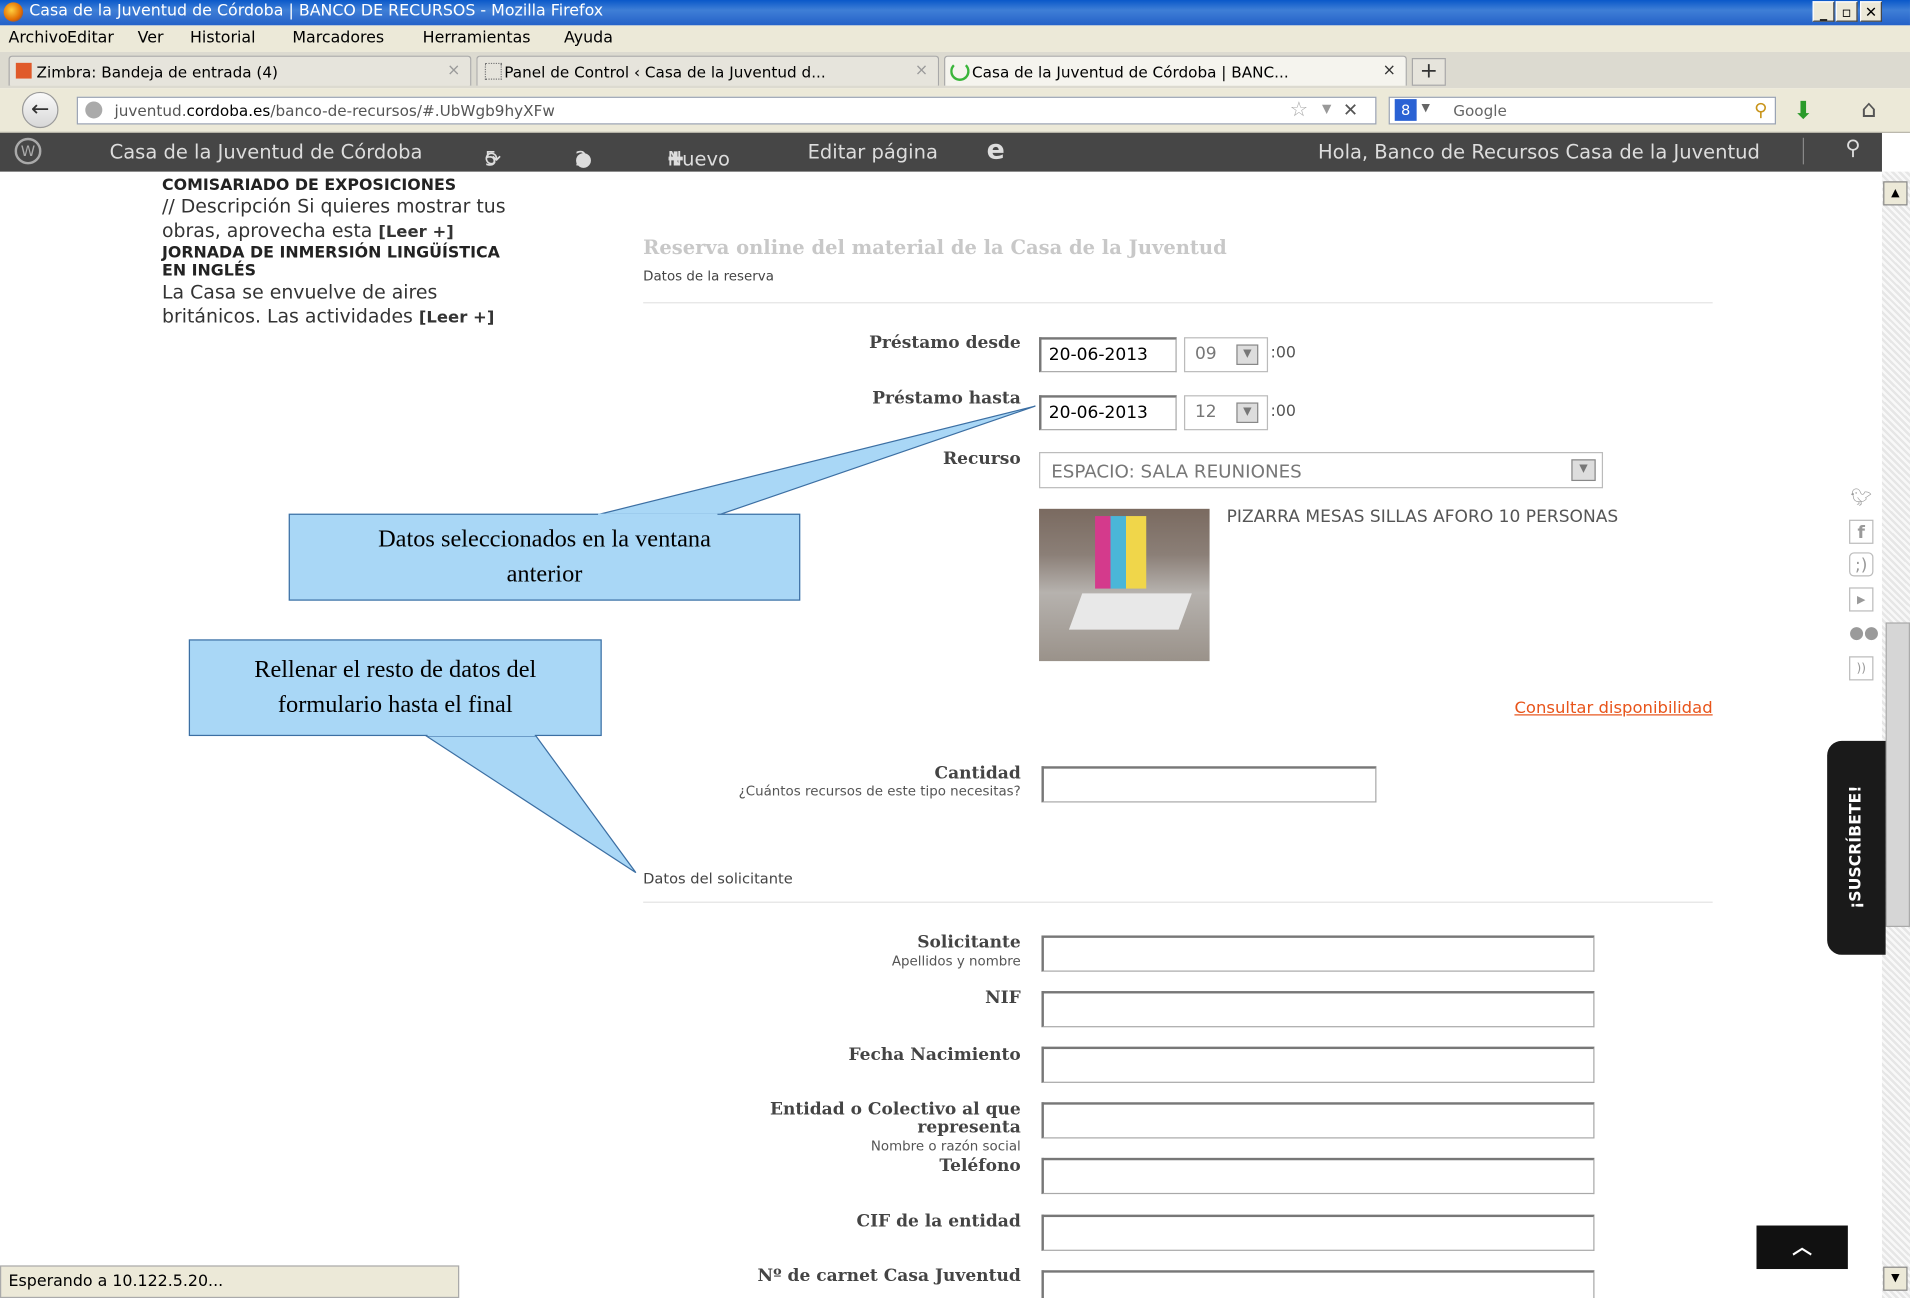 The image size is (1910, 1298). Describe the element at coordinates (530, 804) in the screenshot. I see `callout-2-pointer` at that location.